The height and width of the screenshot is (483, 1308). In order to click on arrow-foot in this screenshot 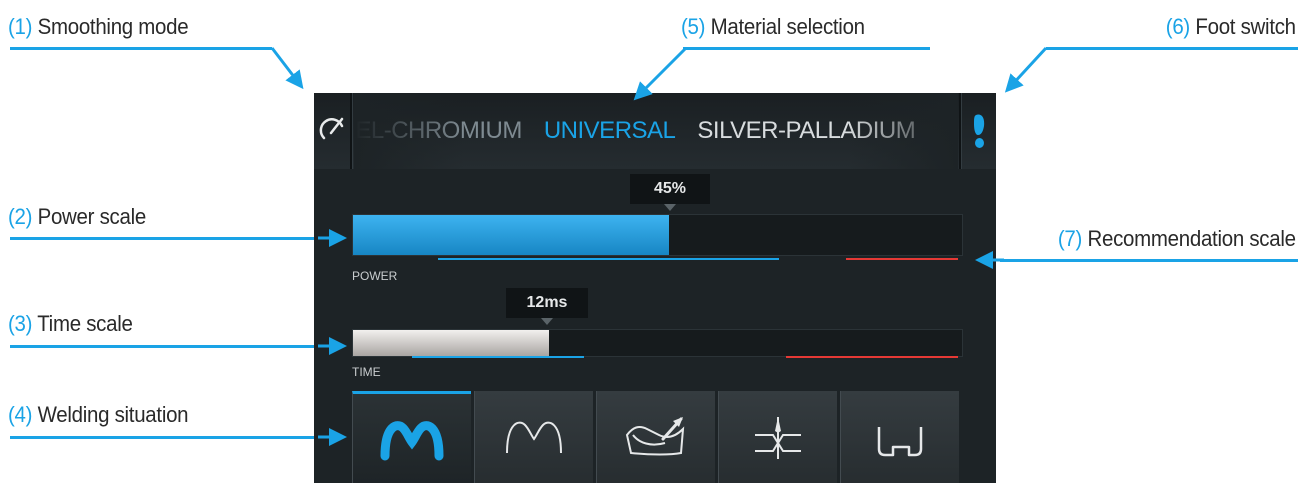, I will do `click(1026, 69)`.